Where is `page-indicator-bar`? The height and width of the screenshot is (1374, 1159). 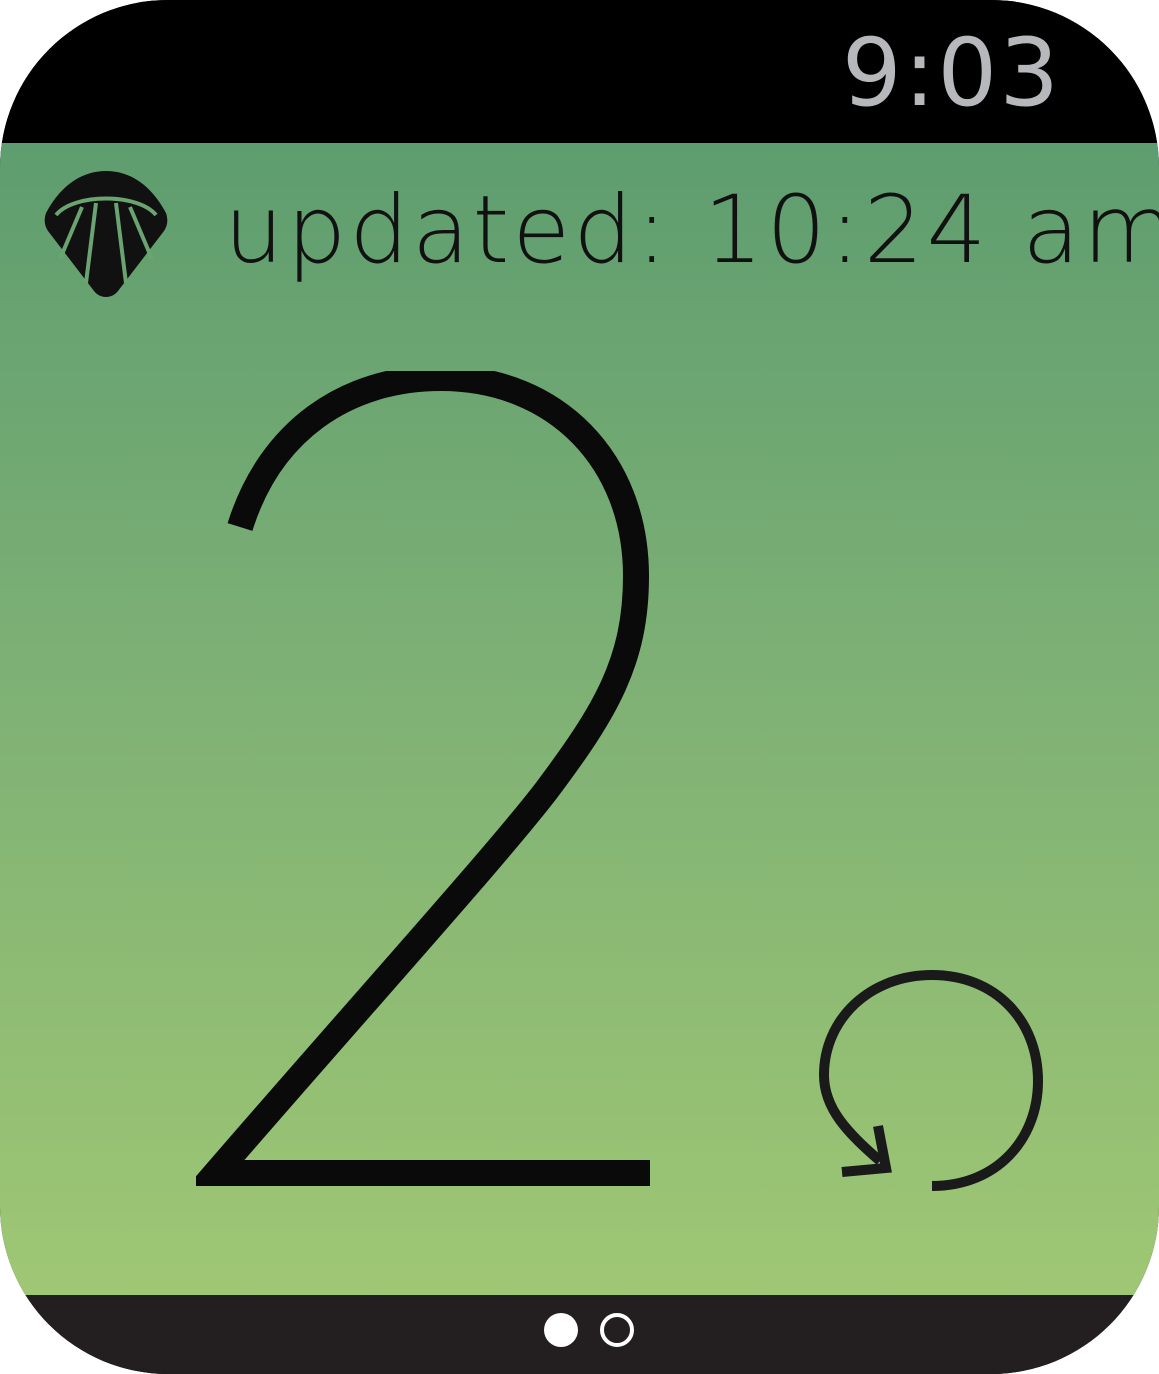 page-indicator-bar is located at coordinates (579, 1334).